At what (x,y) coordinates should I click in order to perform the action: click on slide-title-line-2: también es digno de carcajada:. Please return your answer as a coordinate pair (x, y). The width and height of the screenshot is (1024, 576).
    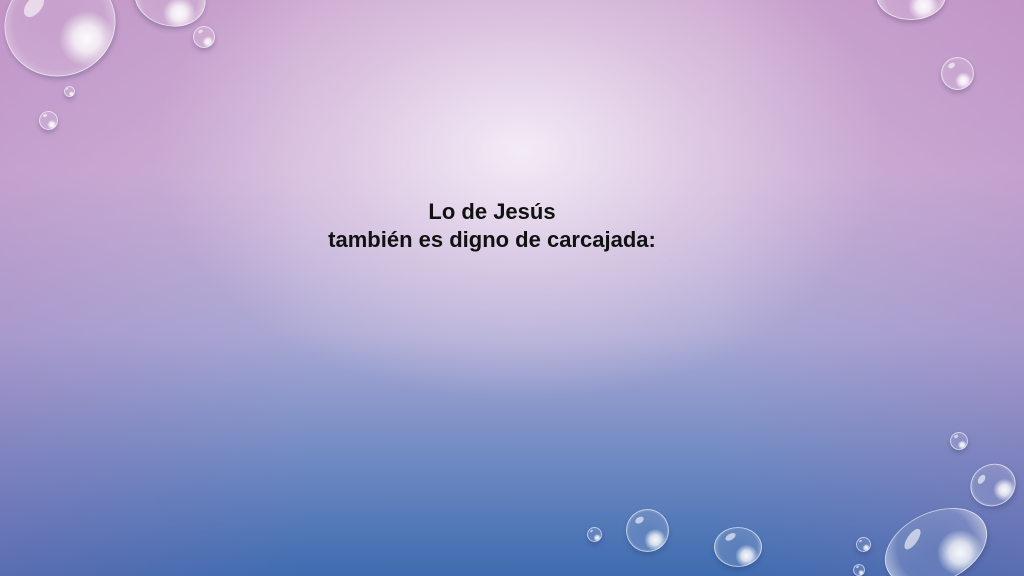
    Looking at the image, I should click on (492, 239).